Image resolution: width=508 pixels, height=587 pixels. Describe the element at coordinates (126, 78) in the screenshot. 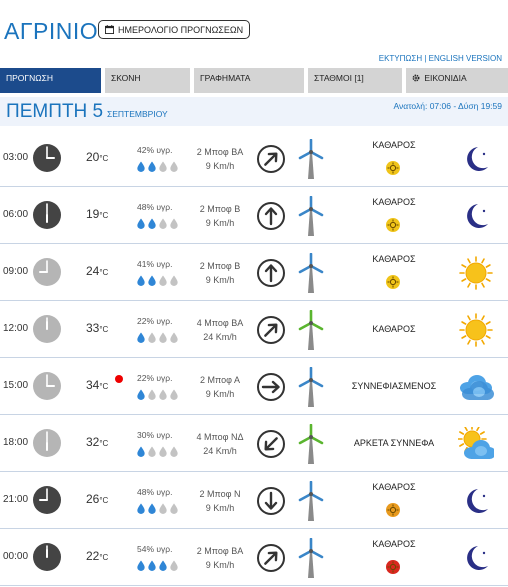

I see `tab-label: ΣΚΟΝΗ` at that location.